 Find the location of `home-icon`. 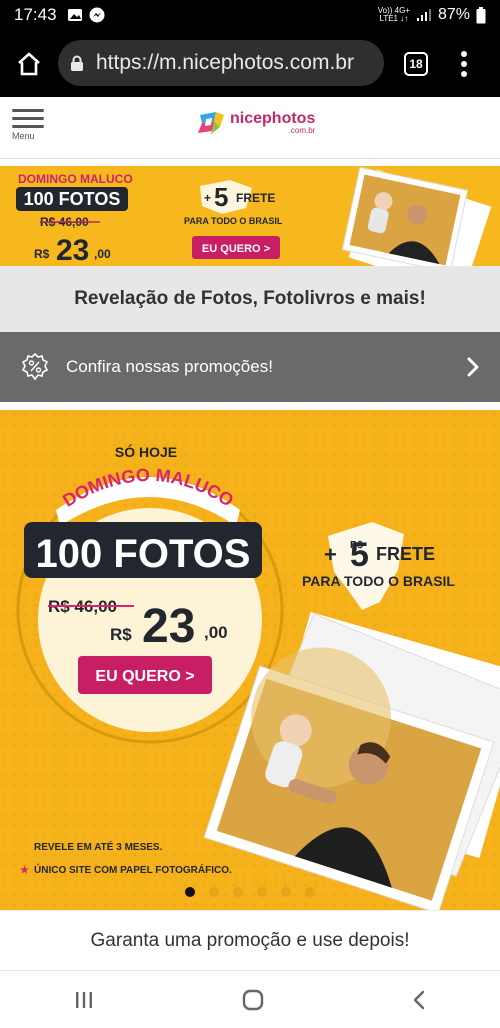

home-icon is located at coordinates (29, 64).